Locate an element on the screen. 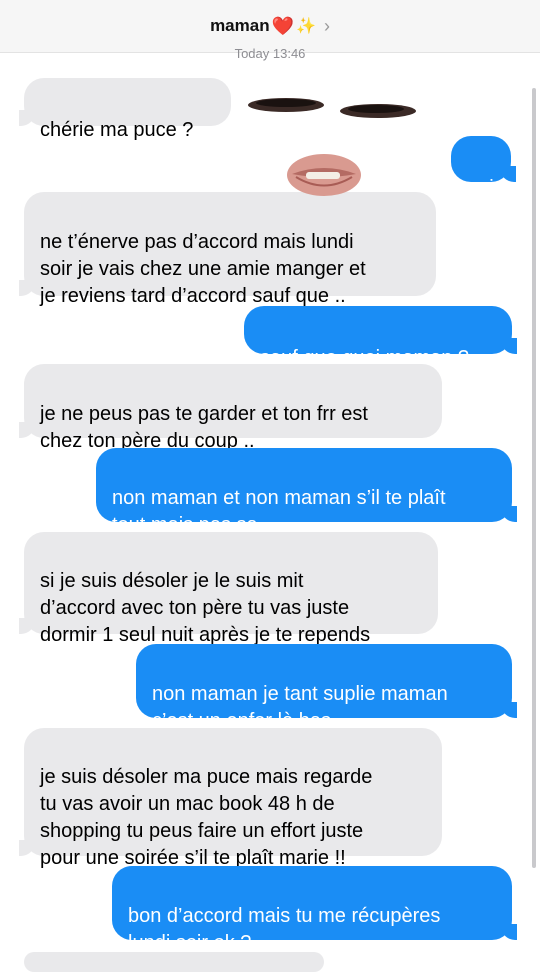 The image size is (540, 972). contact-name: maman is located at coordinates (240, 26).